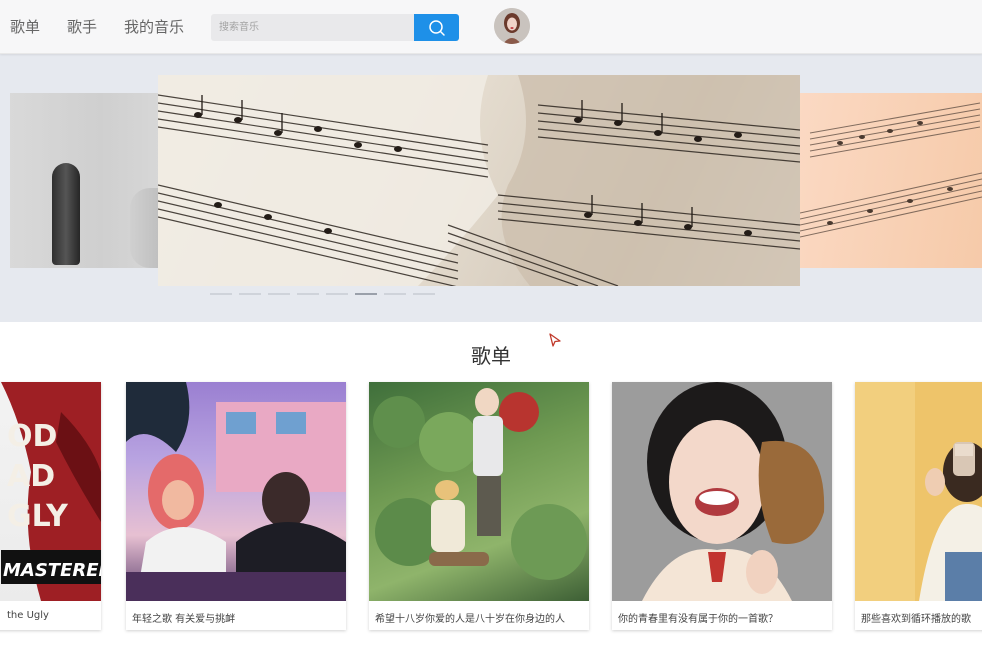 This screenshot has height=654, width=982. I want to click on album-art-text: GLY, so click(38, 516).